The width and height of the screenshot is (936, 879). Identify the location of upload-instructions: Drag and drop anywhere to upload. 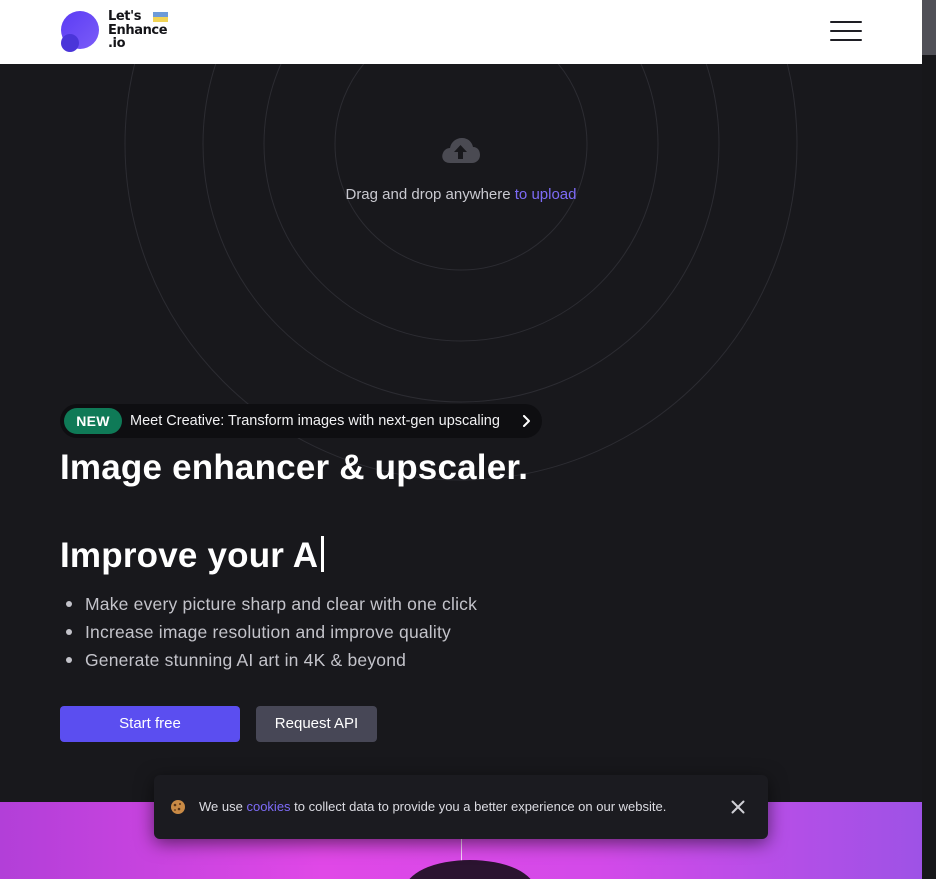
(461, 194).